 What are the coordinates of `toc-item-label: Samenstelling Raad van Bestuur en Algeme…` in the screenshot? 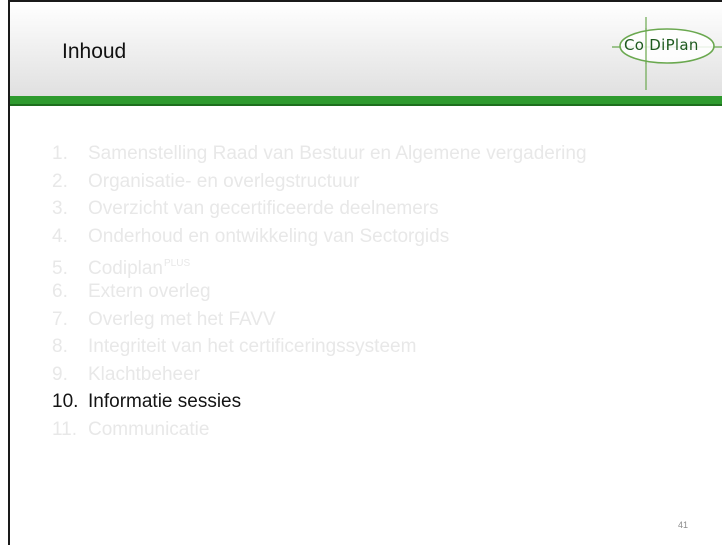 It's located at (337, 153).